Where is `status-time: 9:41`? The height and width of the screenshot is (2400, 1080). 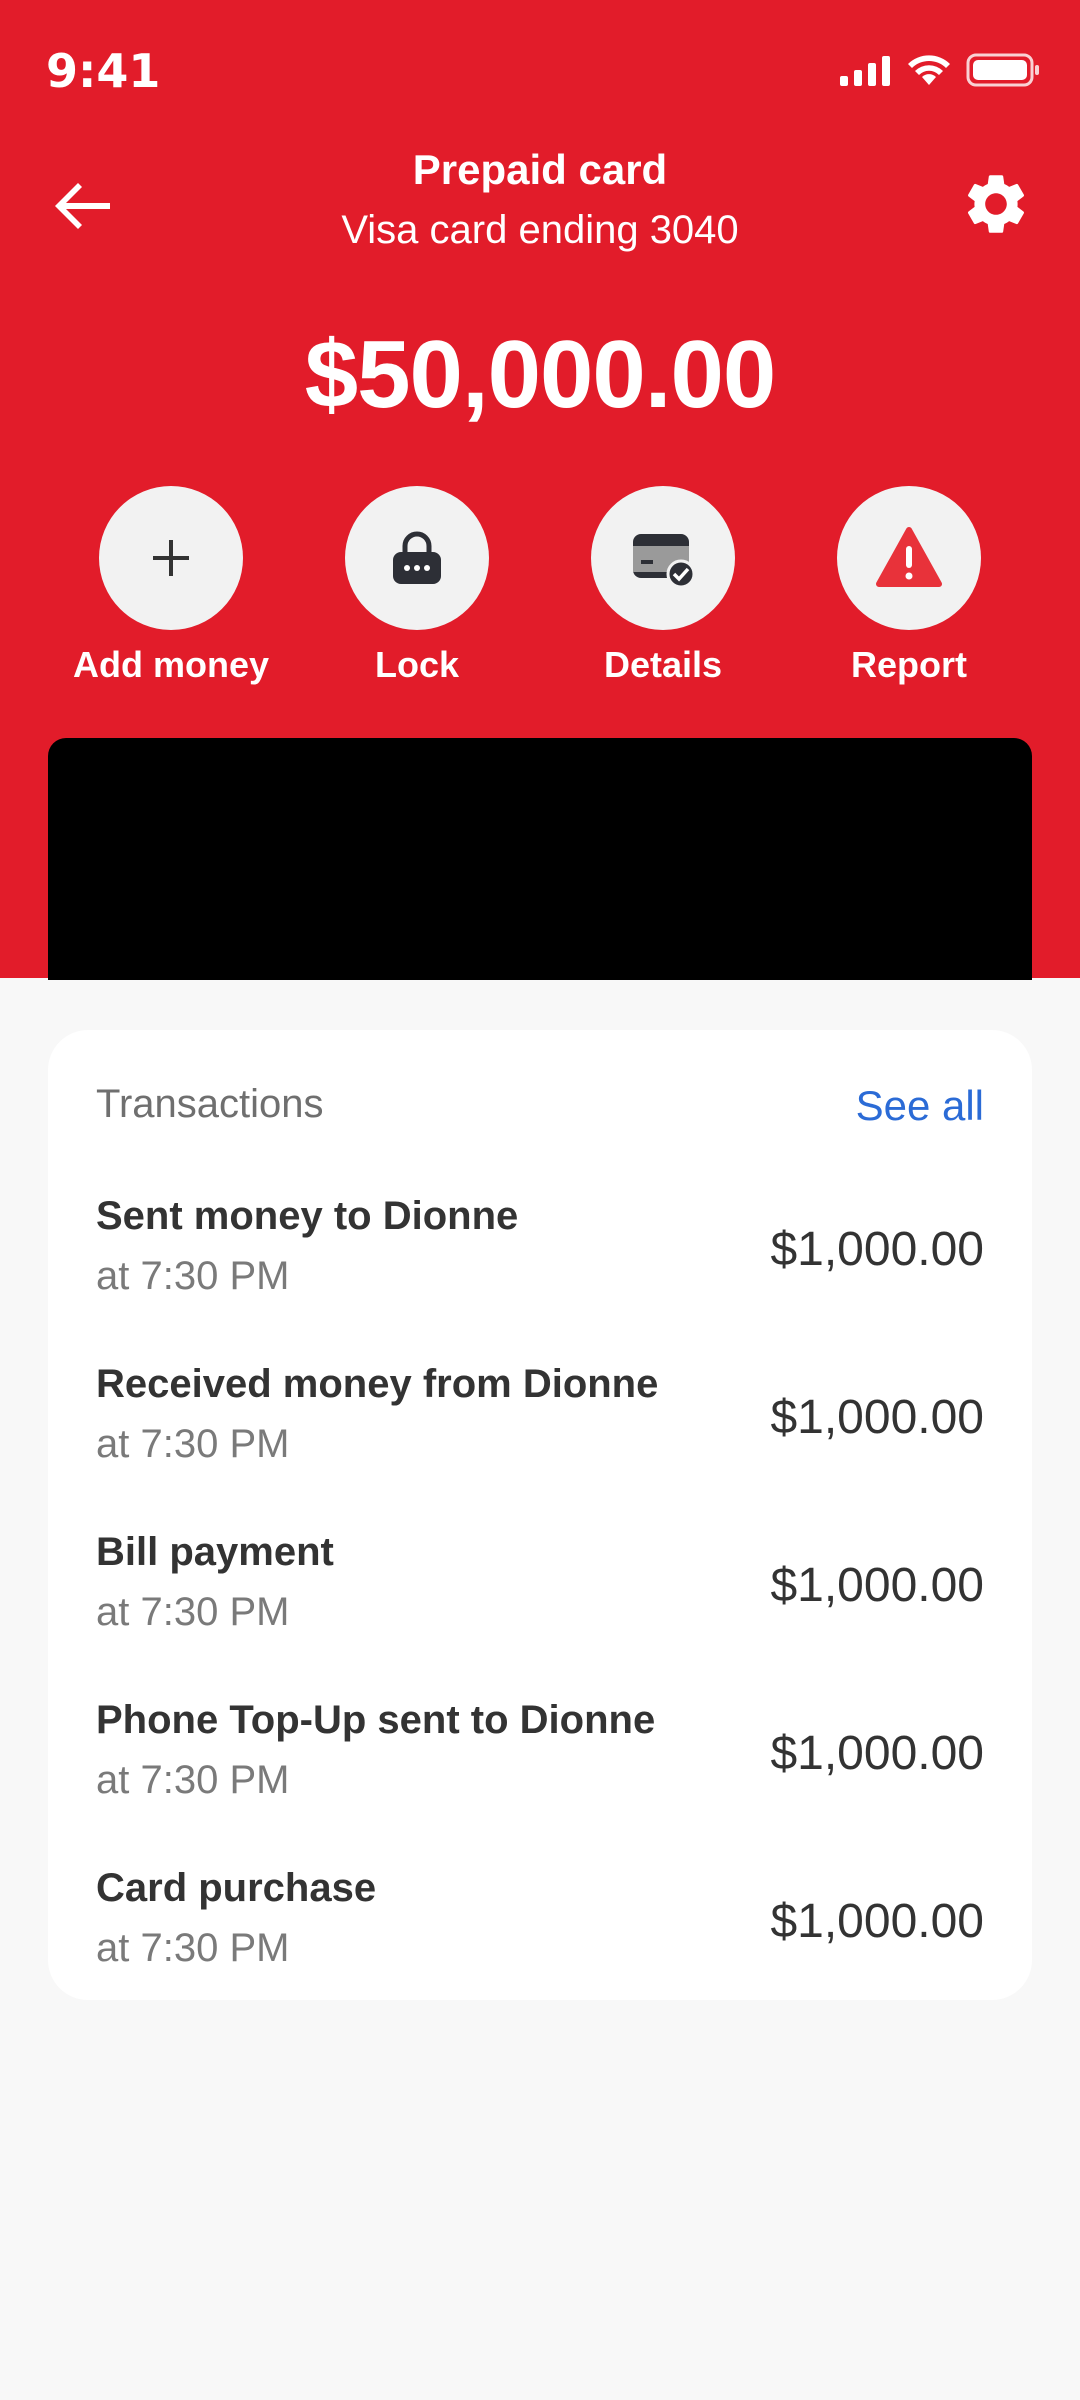
status-time: 9:41 is located at coordinates (103, 71).